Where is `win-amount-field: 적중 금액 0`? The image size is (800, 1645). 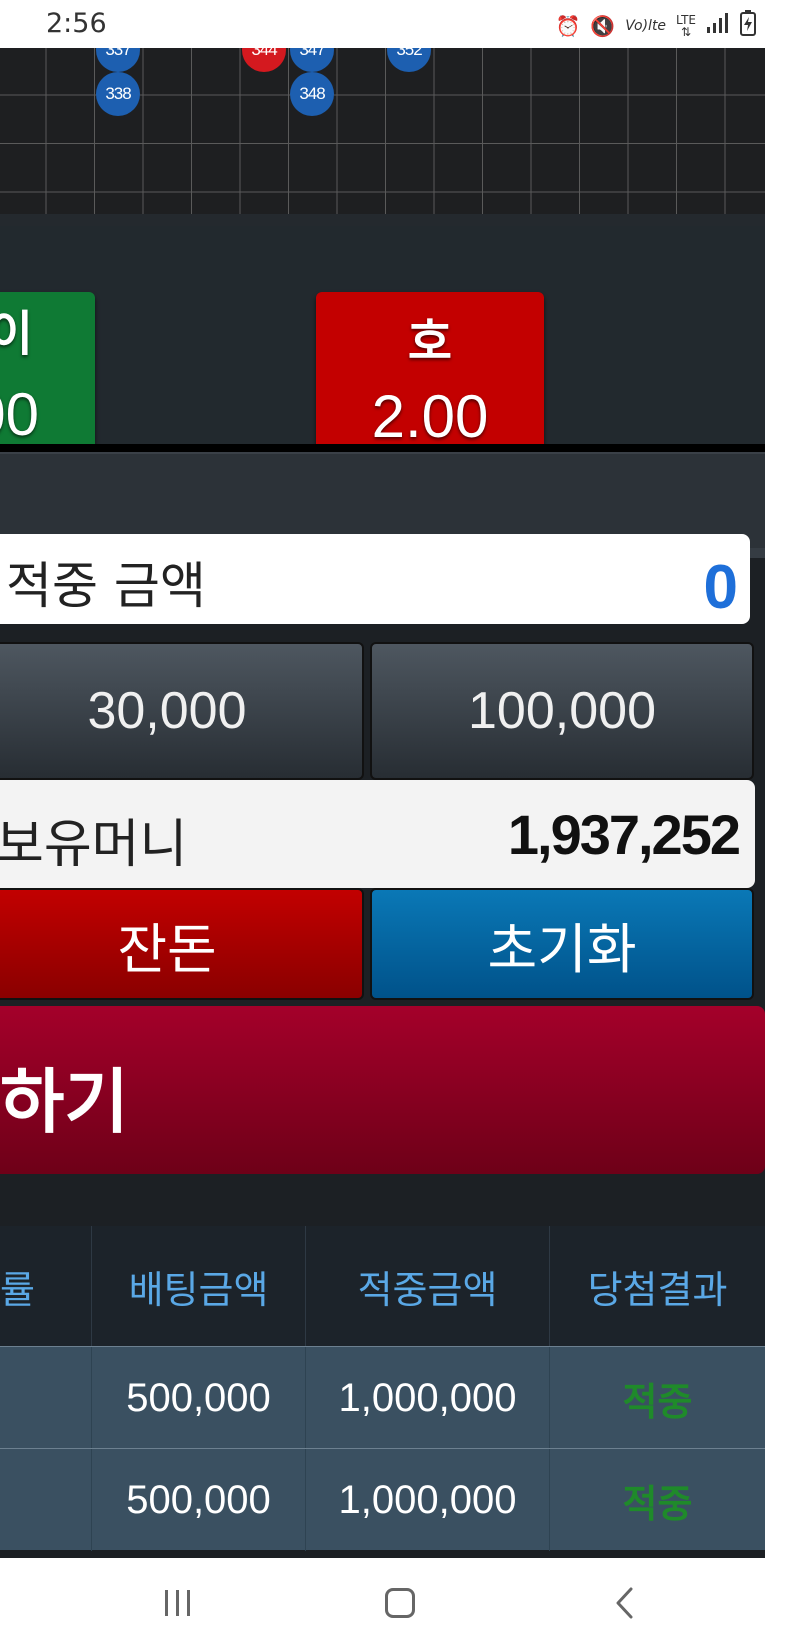
win-amount-field: 적중 금액 0 is located at coordinates (375, 579).